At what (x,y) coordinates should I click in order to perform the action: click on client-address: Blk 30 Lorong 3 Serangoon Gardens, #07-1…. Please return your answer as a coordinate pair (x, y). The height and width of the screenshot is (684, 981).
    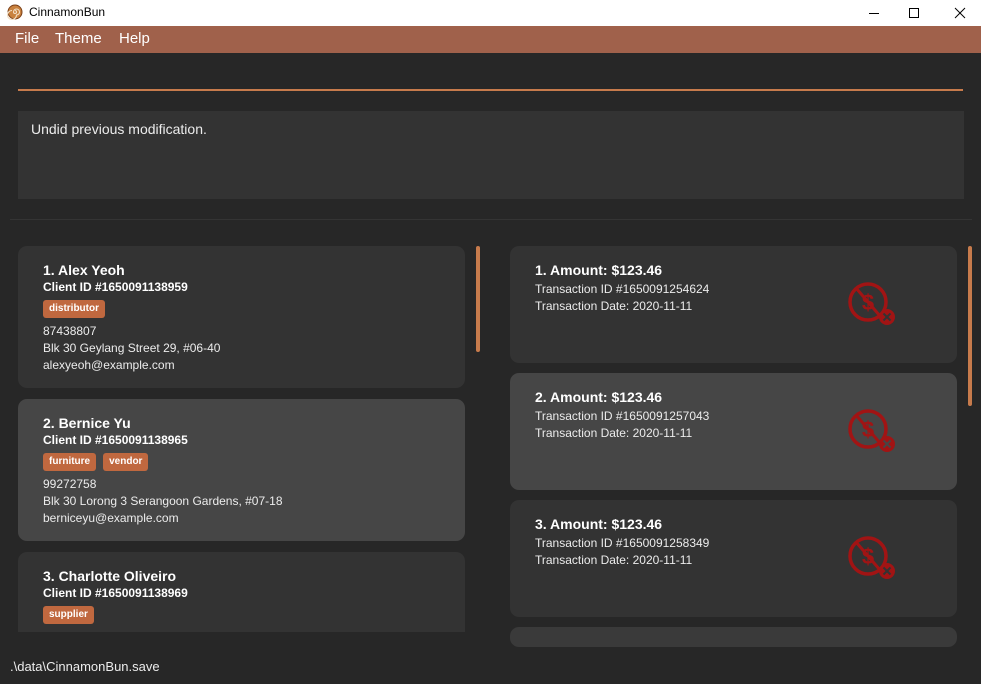
    Looking at the image, I should click on (163, 501).